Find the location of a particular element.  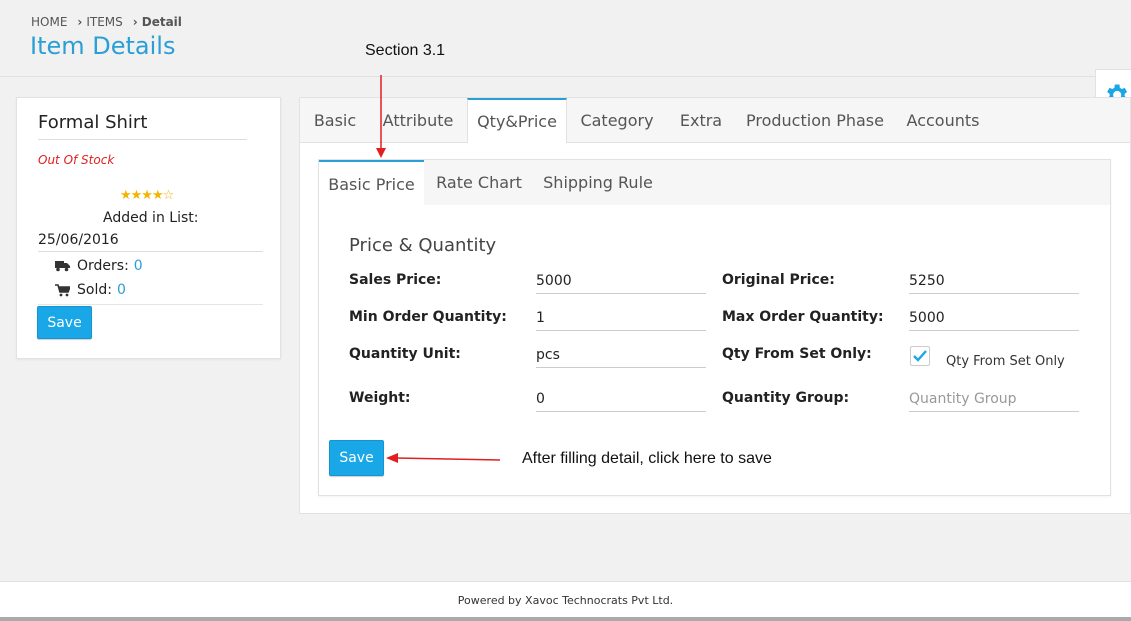

tab-accounts: Accounts is located at coordinates (943, 120).